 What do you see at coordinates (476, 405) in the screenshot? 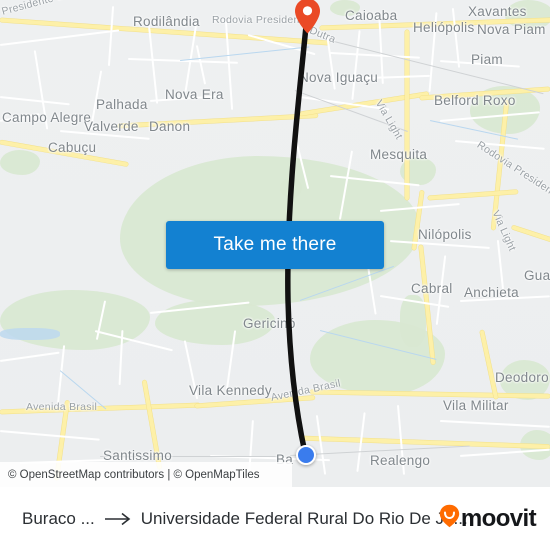
I see `map-label: Vila Militar` at bounding box center [476, 405].